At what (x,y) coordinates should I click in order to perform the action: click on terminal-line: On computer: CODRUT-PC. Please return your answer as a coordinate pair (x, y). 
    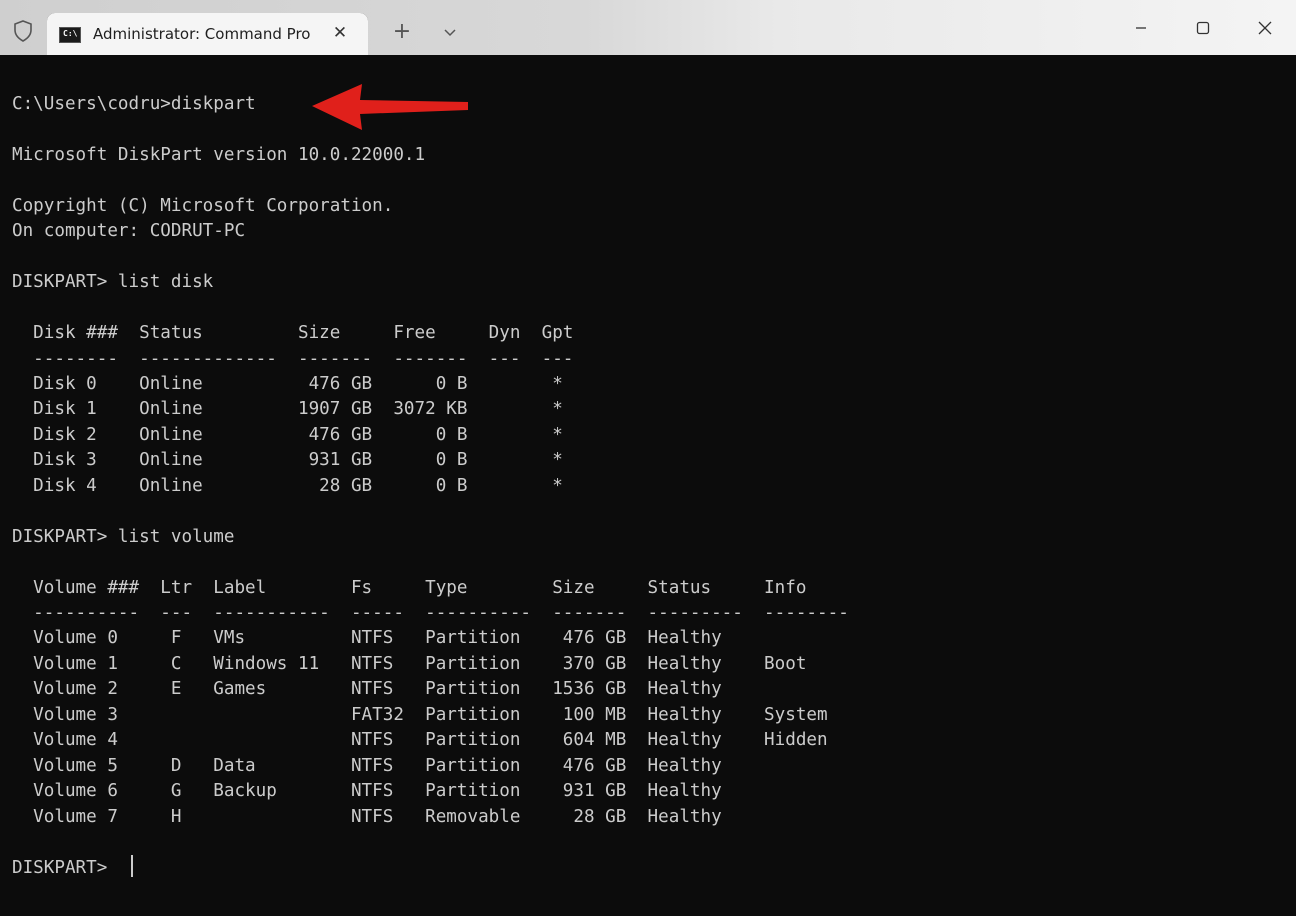
    Looking at the image, I should click on (129, 231).